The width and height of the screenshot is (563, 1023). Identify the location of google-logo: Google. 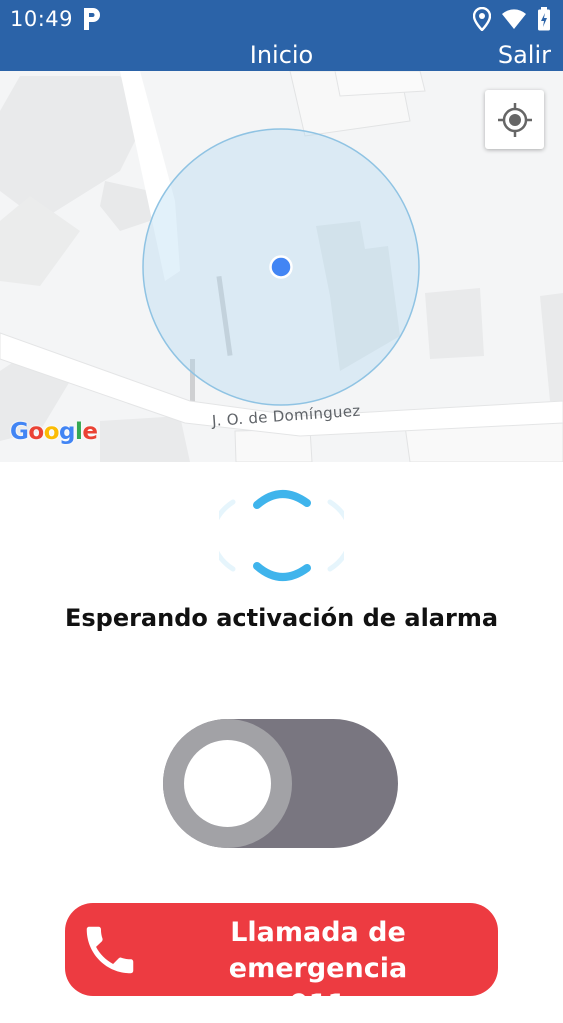
(54, 432).